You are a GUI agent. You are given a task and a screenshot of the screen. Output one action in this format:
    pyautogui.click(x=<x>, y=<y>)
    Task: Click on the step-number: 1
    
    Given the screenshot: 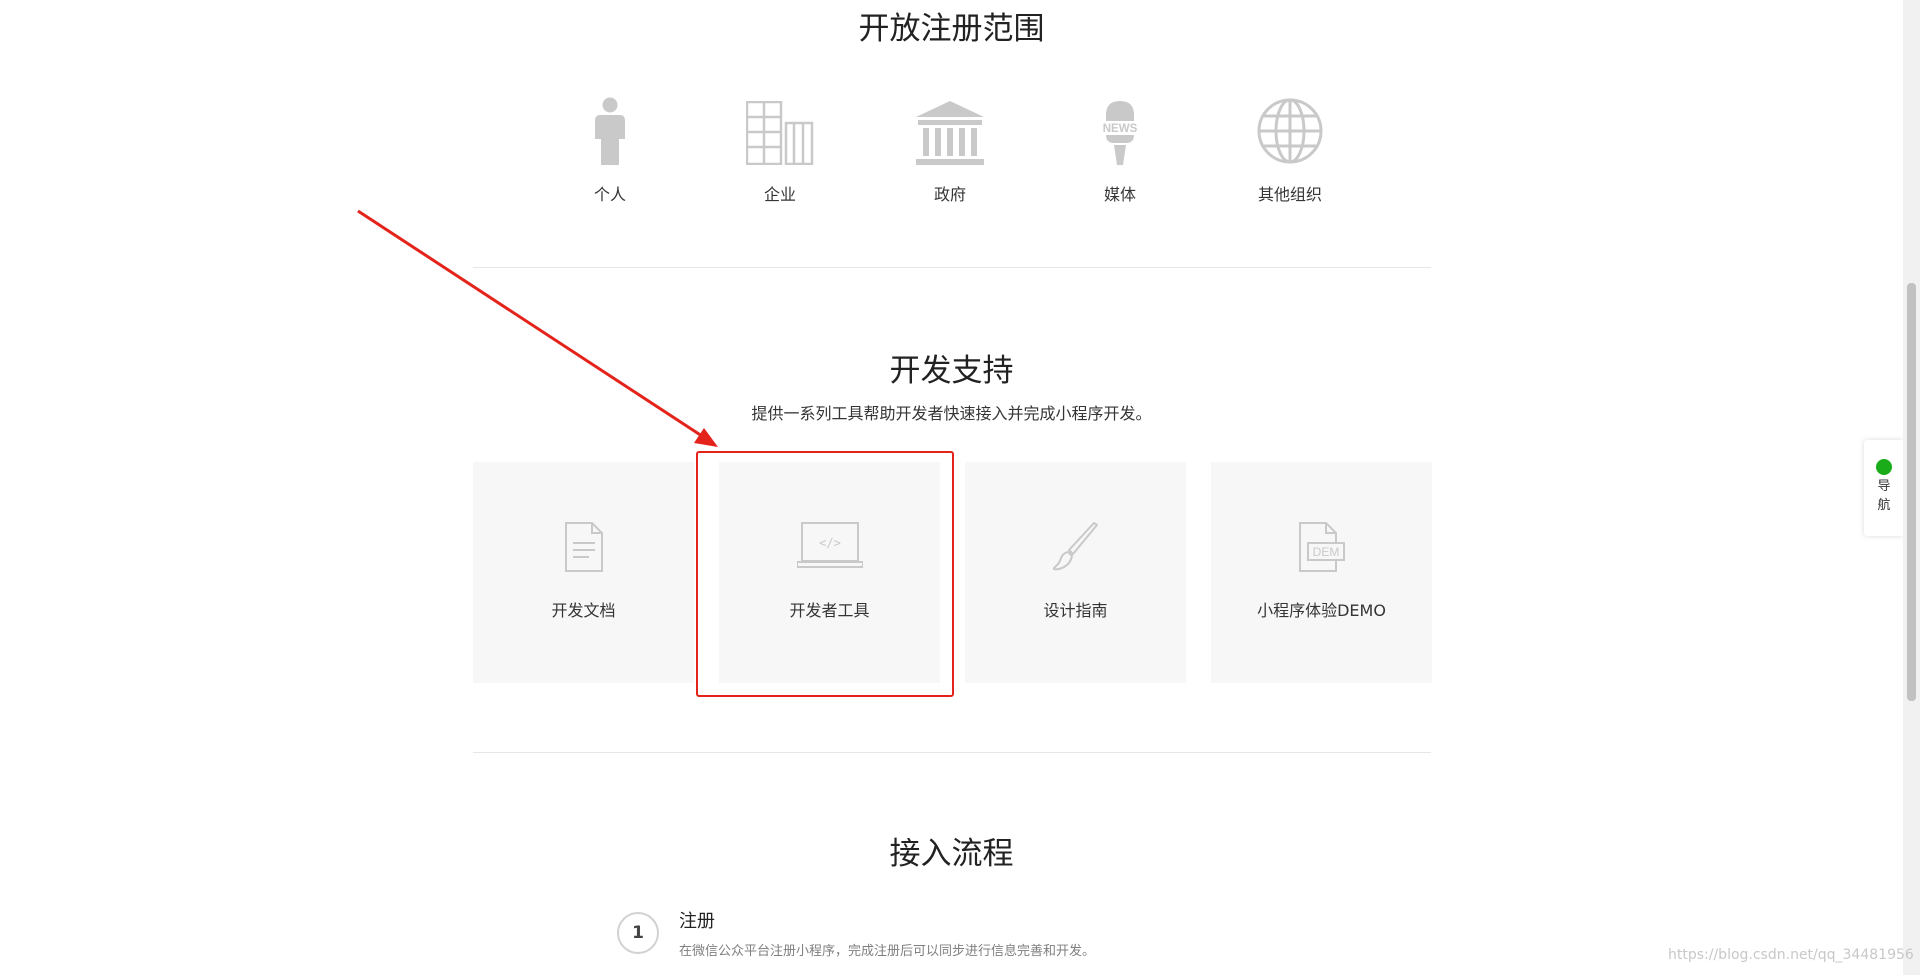 What is the action you would take?
    pyautogui.click(x=638, y=933)
    